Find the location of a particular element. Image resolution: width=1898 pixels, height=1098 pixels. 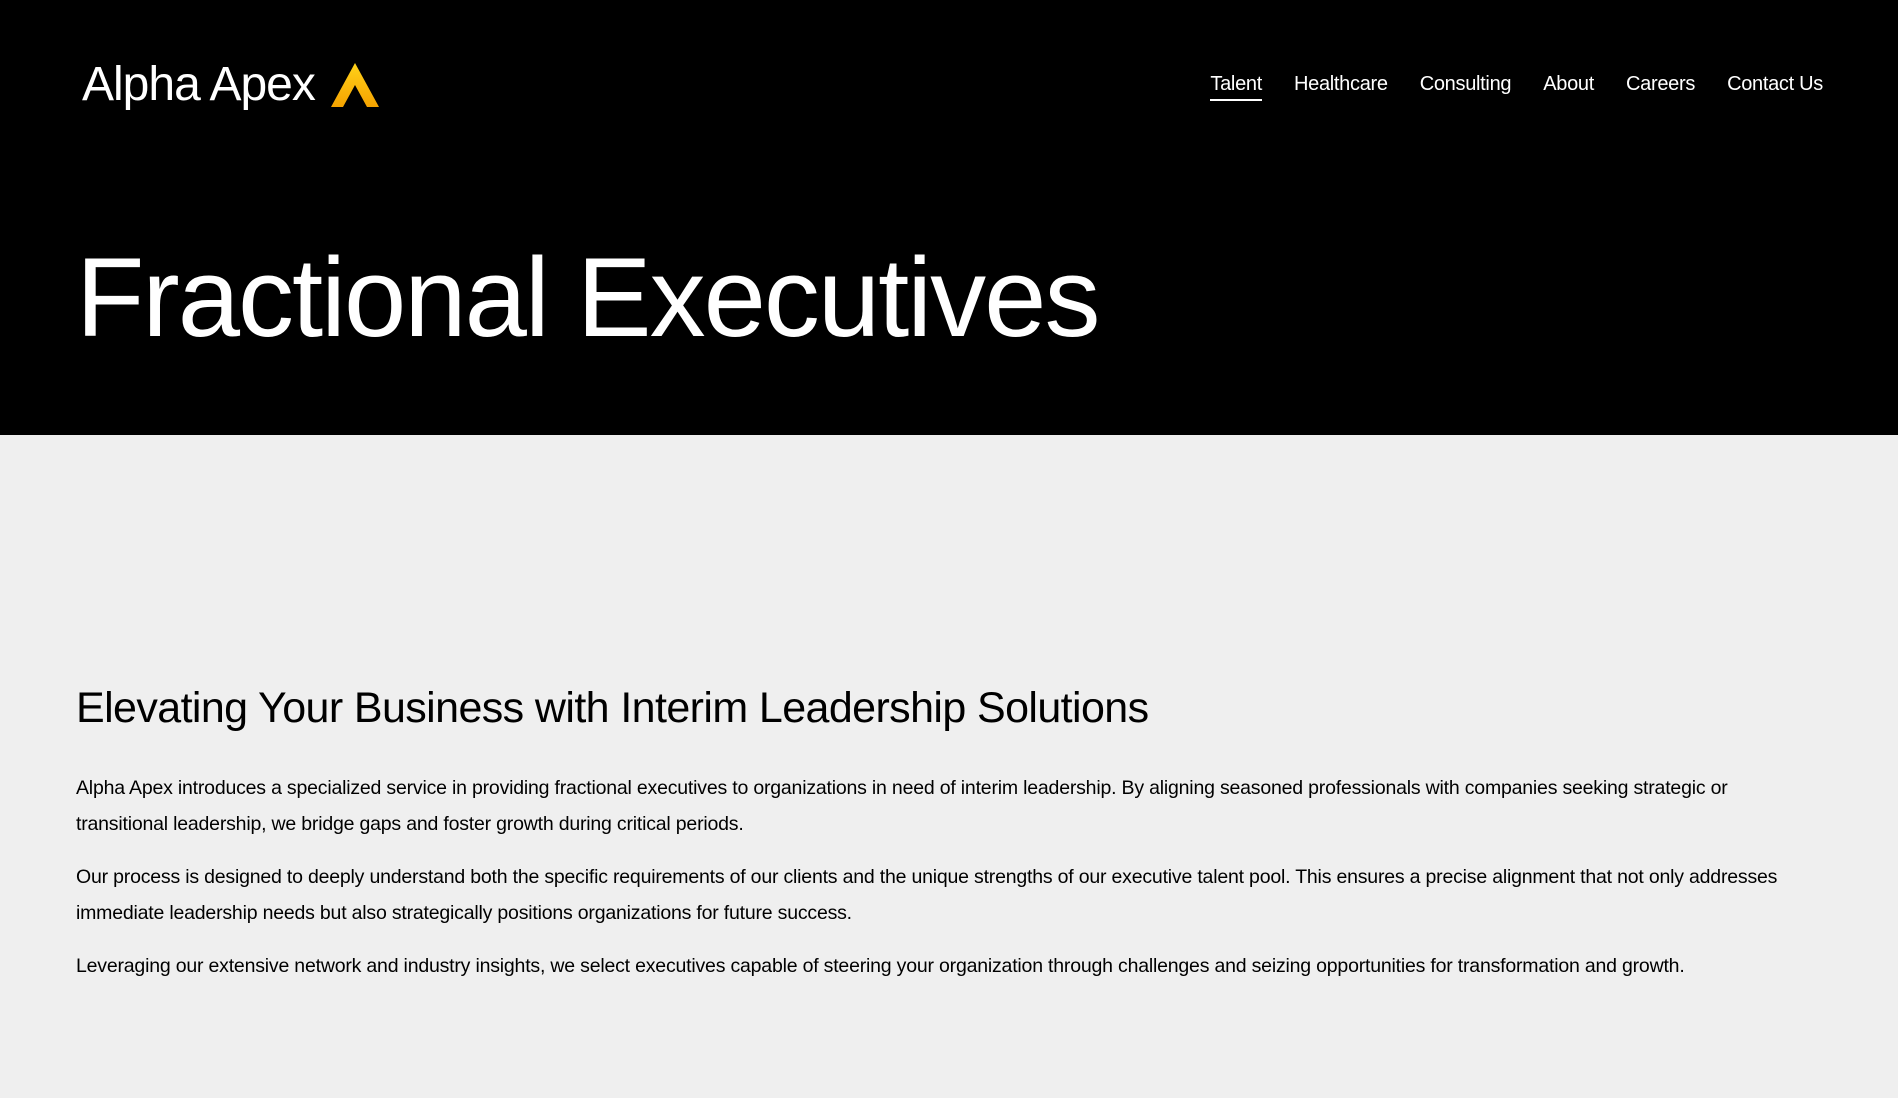

nav-item-about: About is located at coordinates (1568, 84).